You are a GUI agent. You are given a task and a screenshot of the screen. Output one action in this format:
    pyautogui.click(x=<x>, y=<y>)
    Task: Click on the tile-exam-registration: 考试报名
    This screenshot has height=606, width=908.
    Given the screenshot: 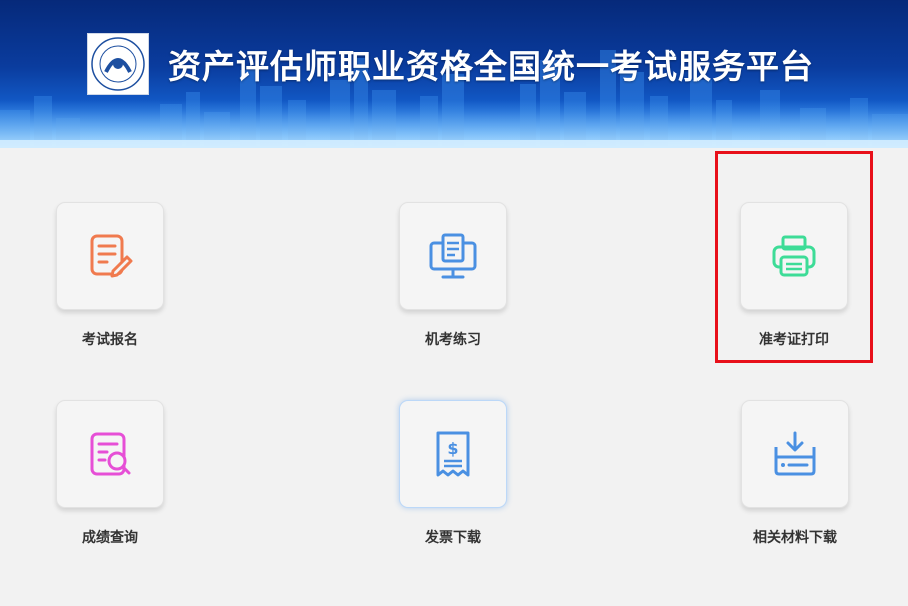 What is the action you would take?
    pyautogui.click(x=110, y=275)
    